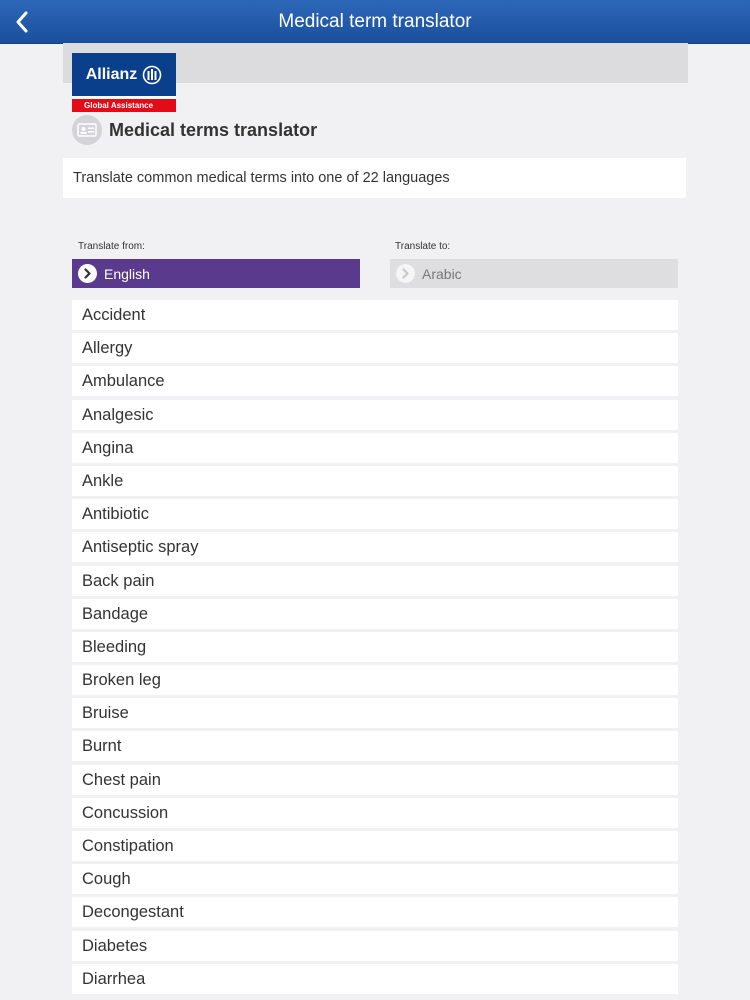 The width and height of the screenshot is (750, 1000). Describe the element at coordinates (375, 978) in the screenshot. I see `term-row: Diarrhea` at that location.